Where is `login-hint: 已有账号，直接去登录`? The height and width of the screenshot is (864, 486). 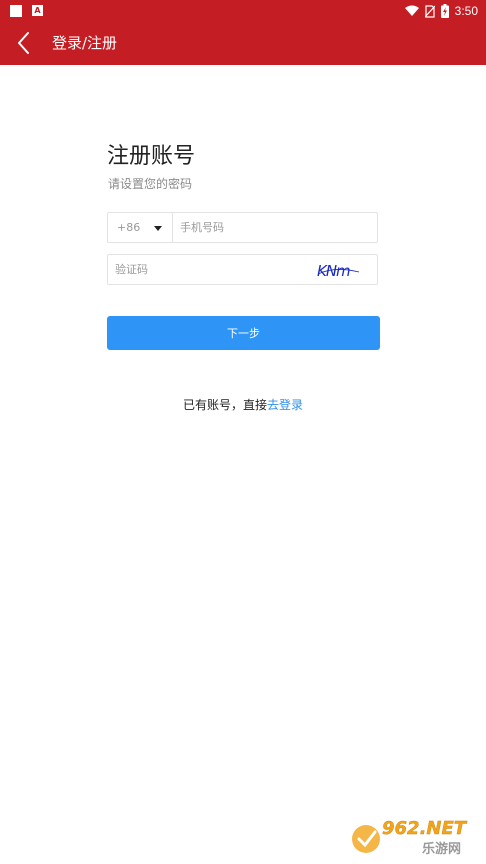
login-hint: 已有账号，直接去登录 is located at coordinates (243, 405).